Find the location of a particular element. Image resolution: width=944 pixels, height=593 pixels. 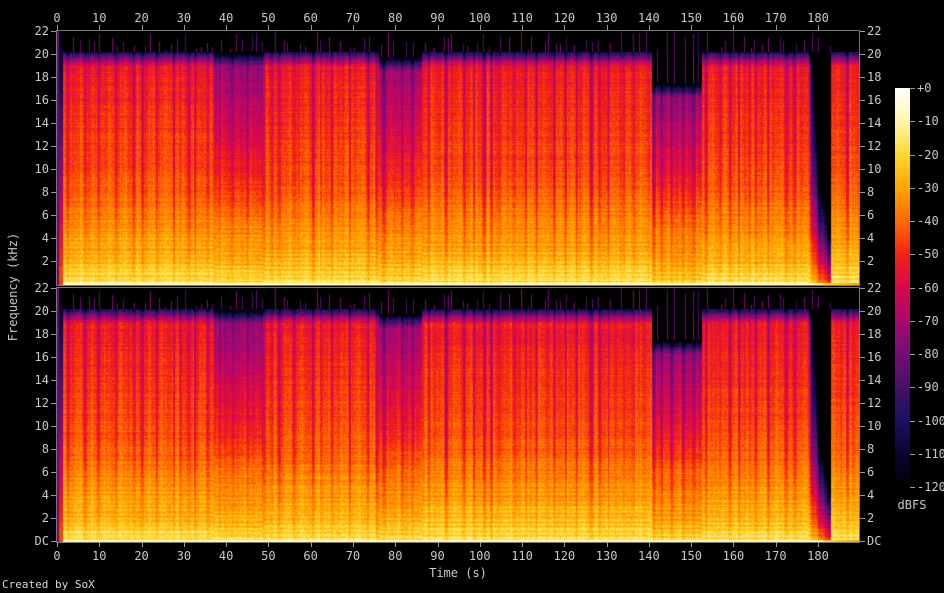

freq-tick-label: 10 is located at coordinates (41, 169).